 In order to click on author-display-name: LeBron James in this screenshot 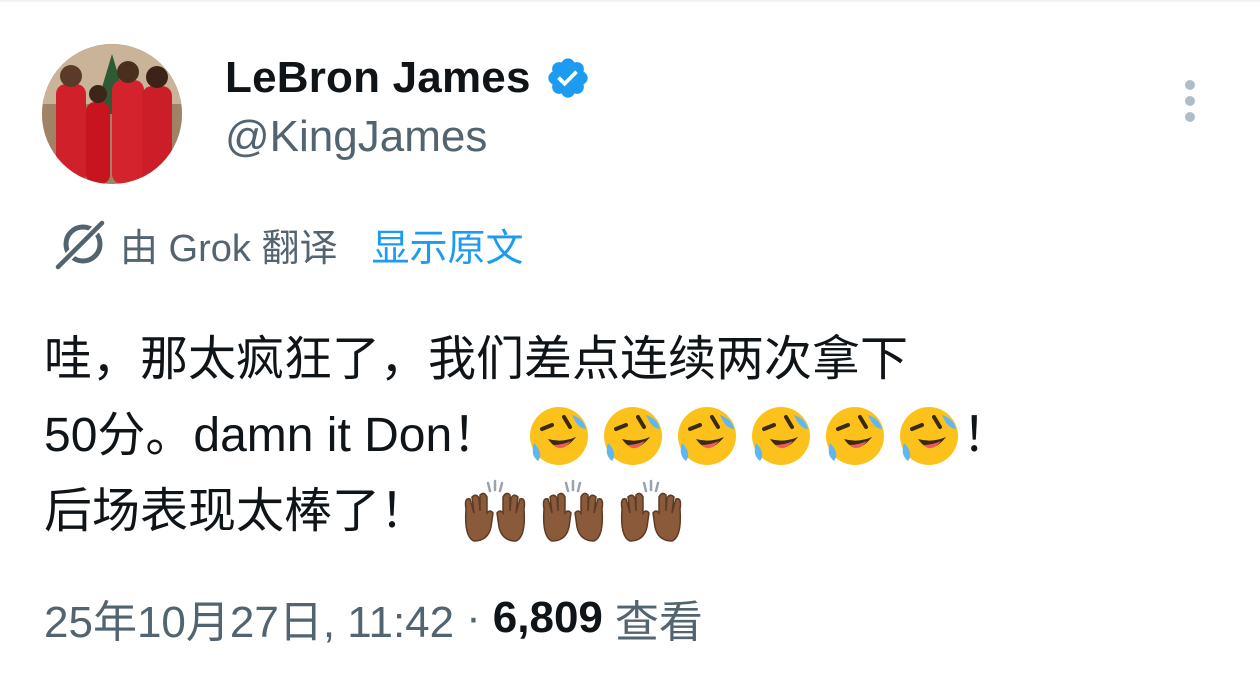, I will do `click(378, 78)`.